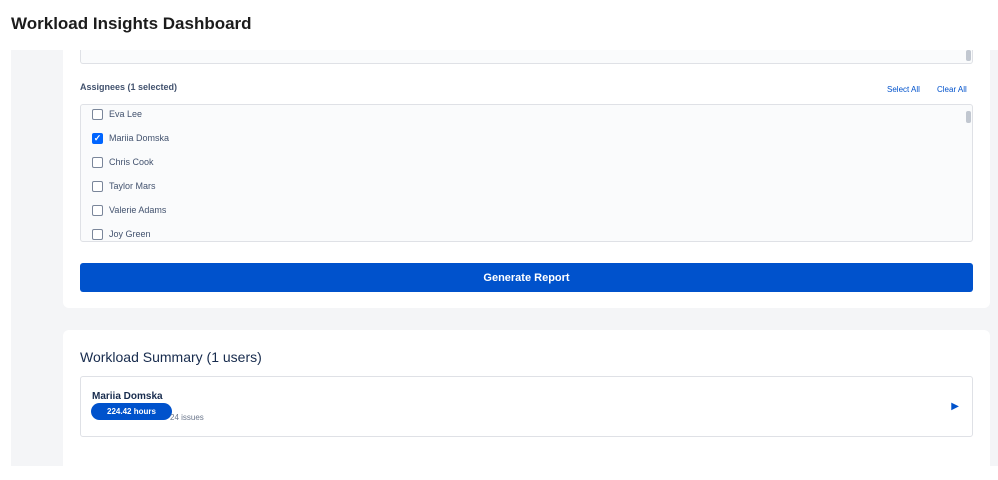  I want to click on assignee-option: Joy Green, so click(121, 233).